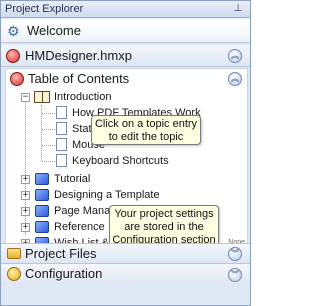 This screenshot has height=306, width=320. I want to click on tree-item-topic: Keyboard Shortcuts, so click(126, 161).